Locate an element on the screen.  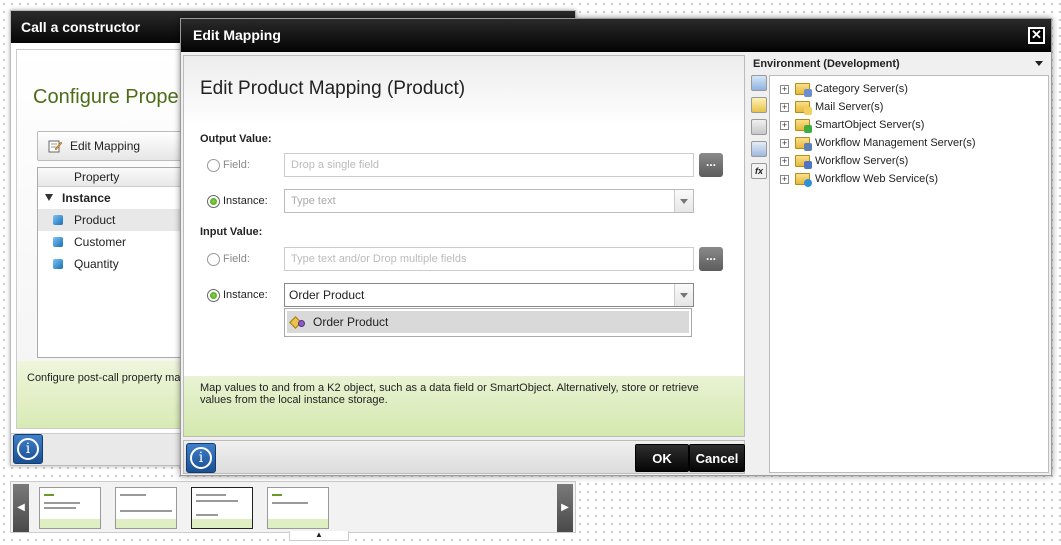
output-value-label: Output Value: is located at coordinates (236, 139).